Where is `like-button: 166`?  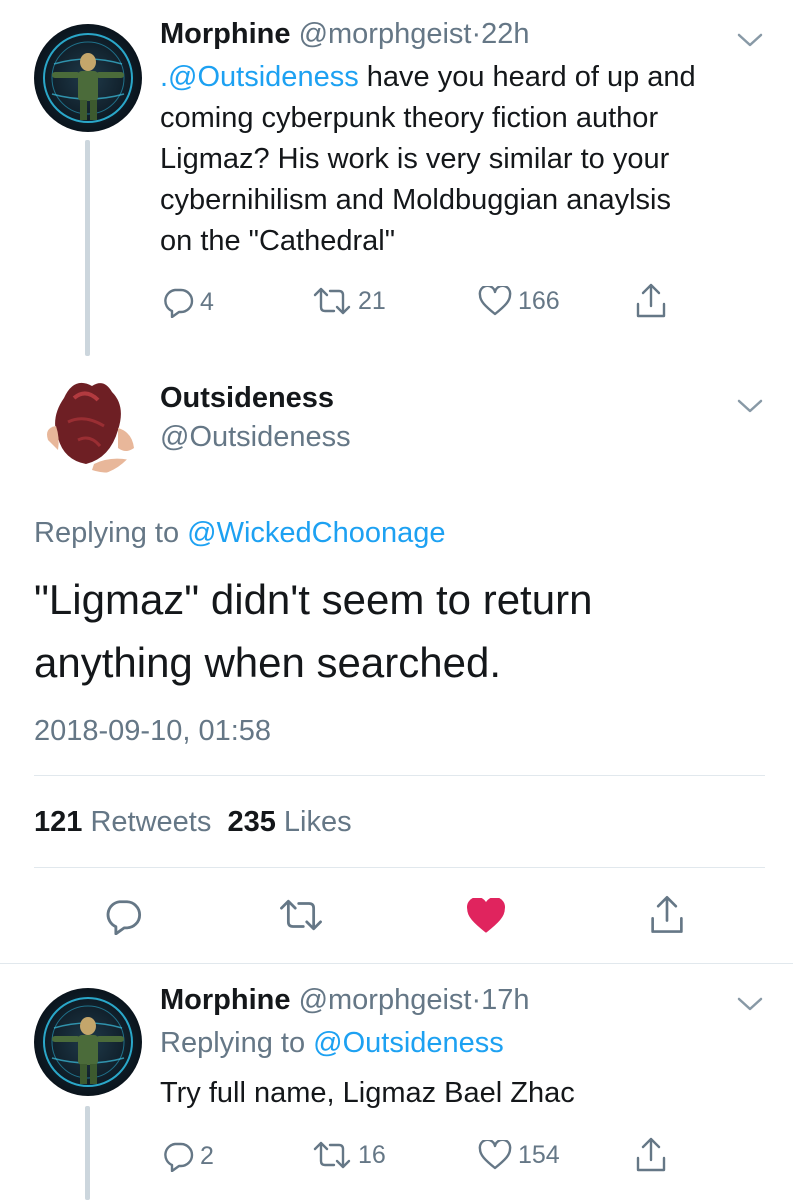
like-button: 166 is located at coordinates (519, 301).